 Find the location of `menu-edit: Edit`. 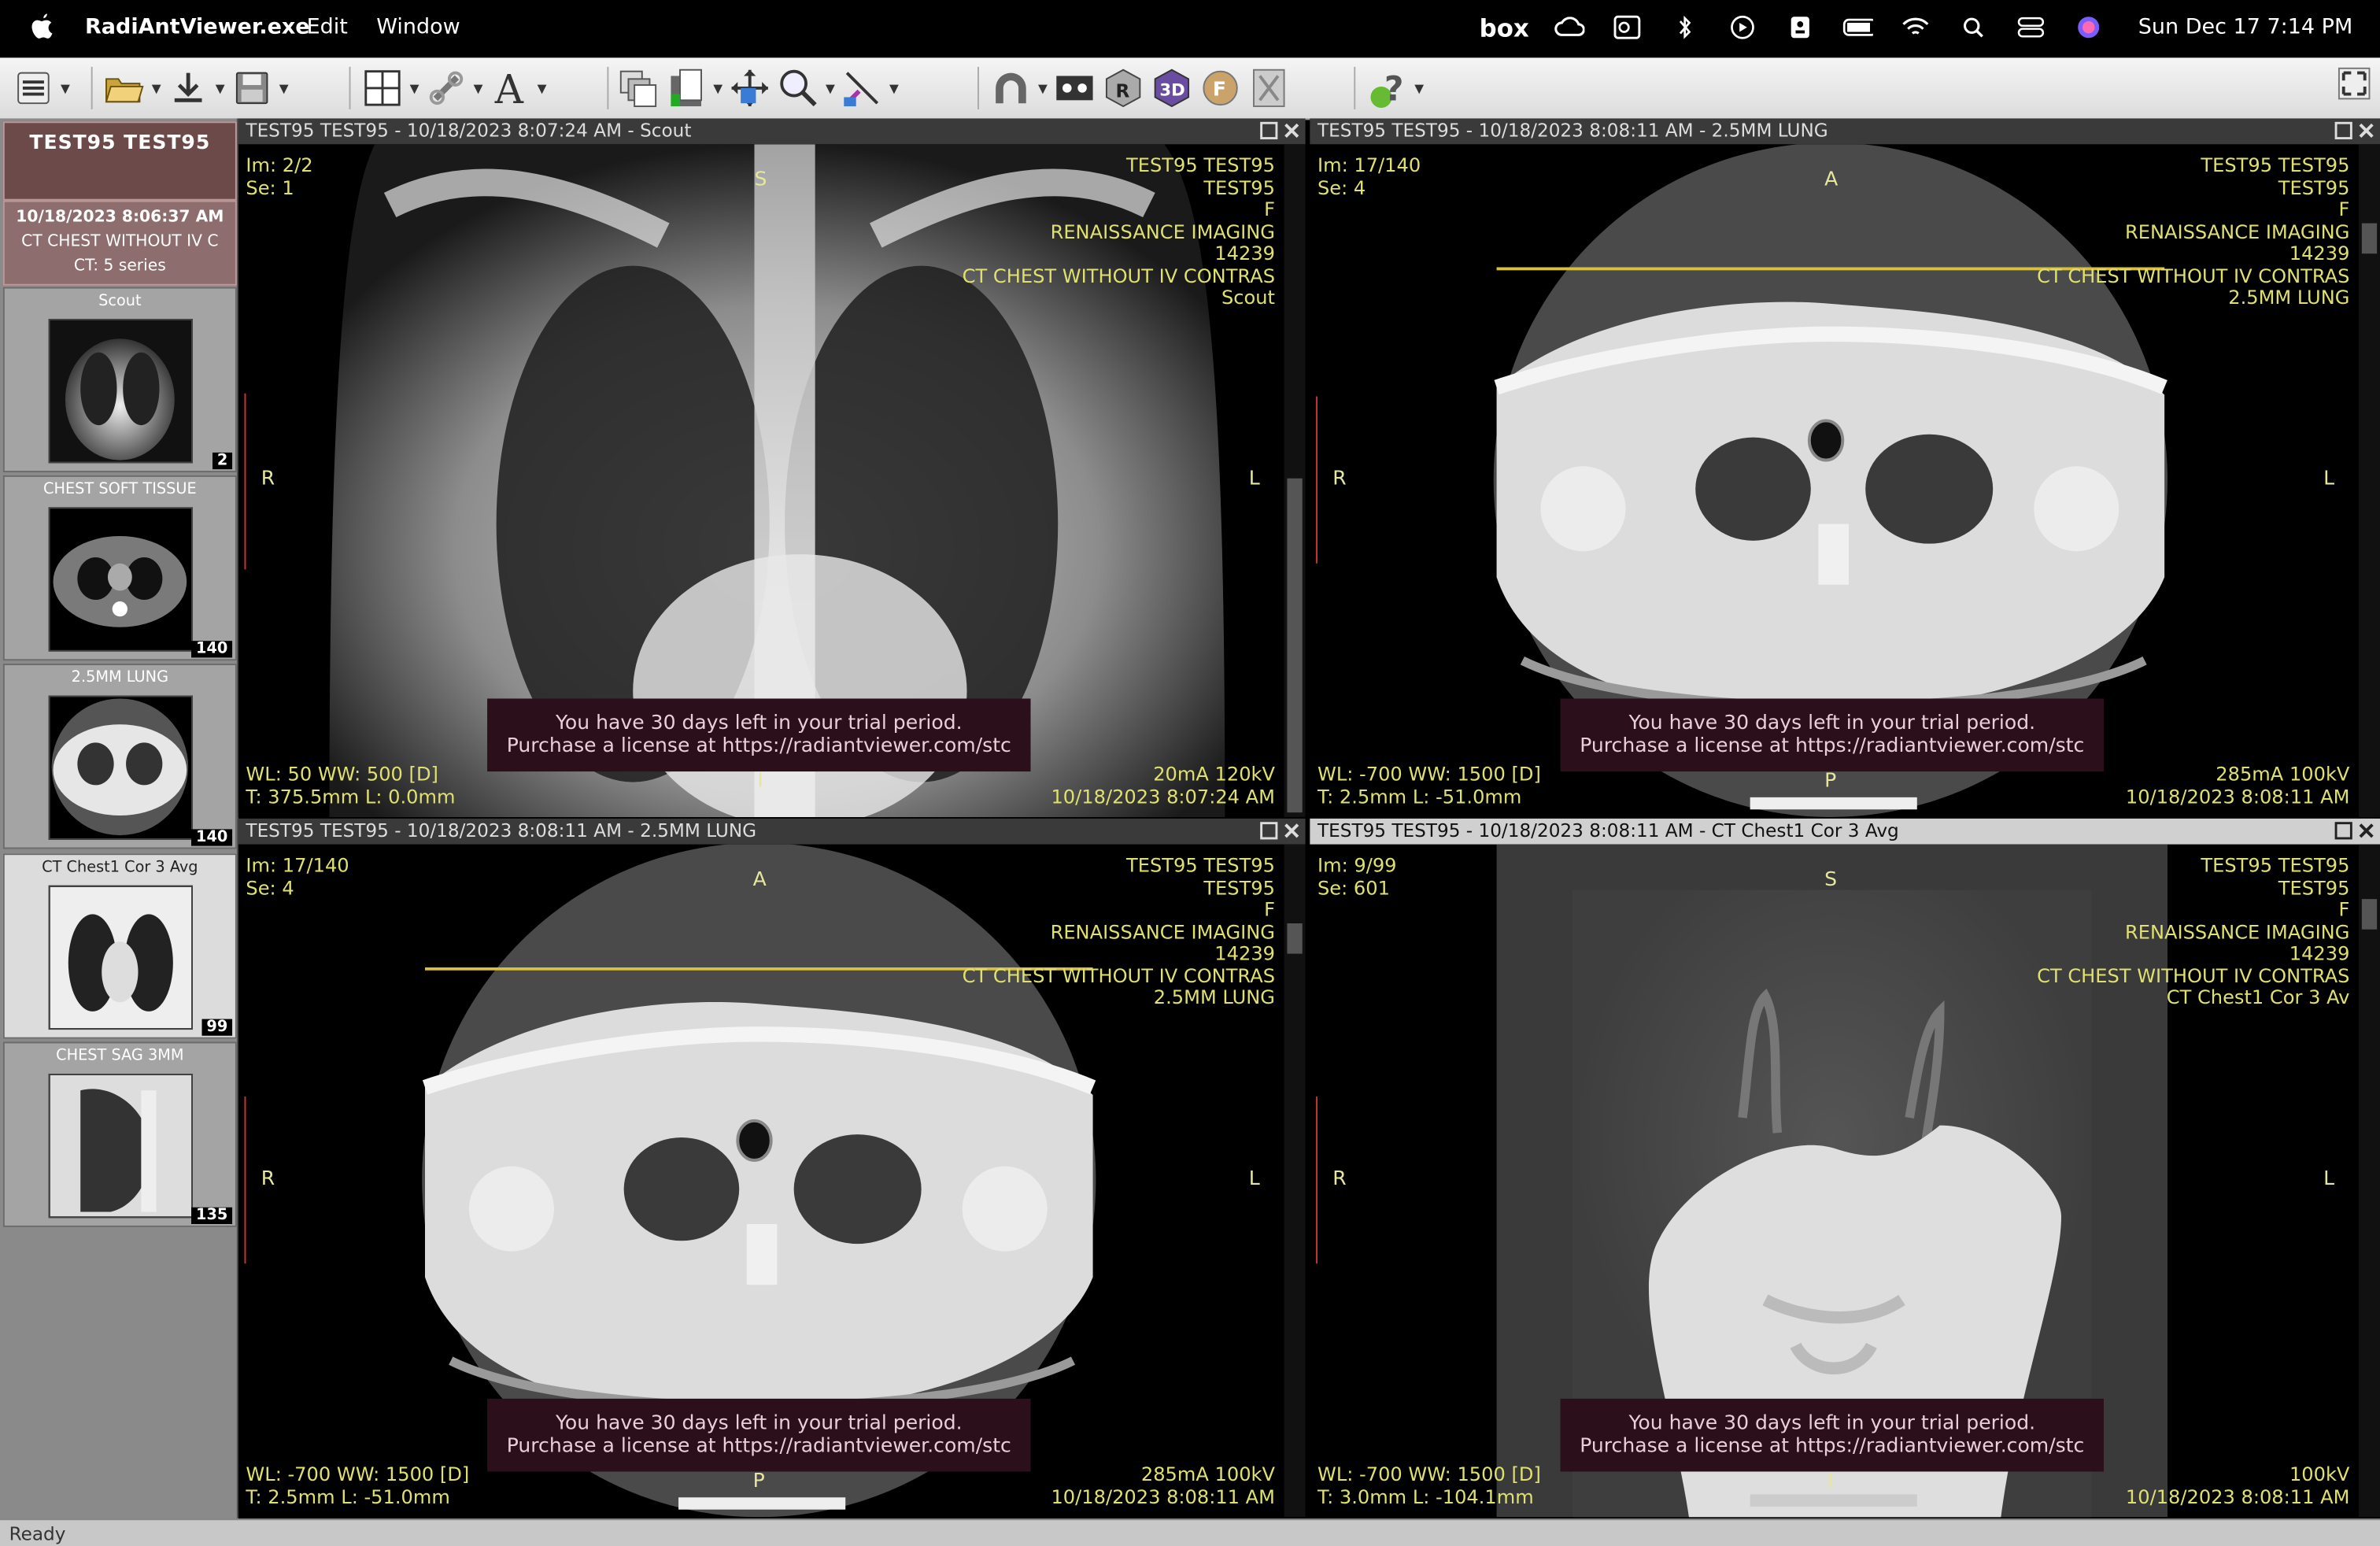

menu-edit: Edit is located at coordinates (327, 27).